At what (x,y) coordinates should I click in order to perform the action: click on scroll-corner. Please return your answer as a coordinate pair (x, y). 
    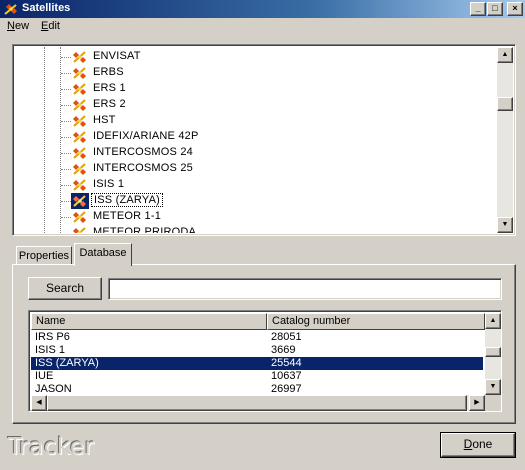
    Looking at the image, I should click on (493, 403).